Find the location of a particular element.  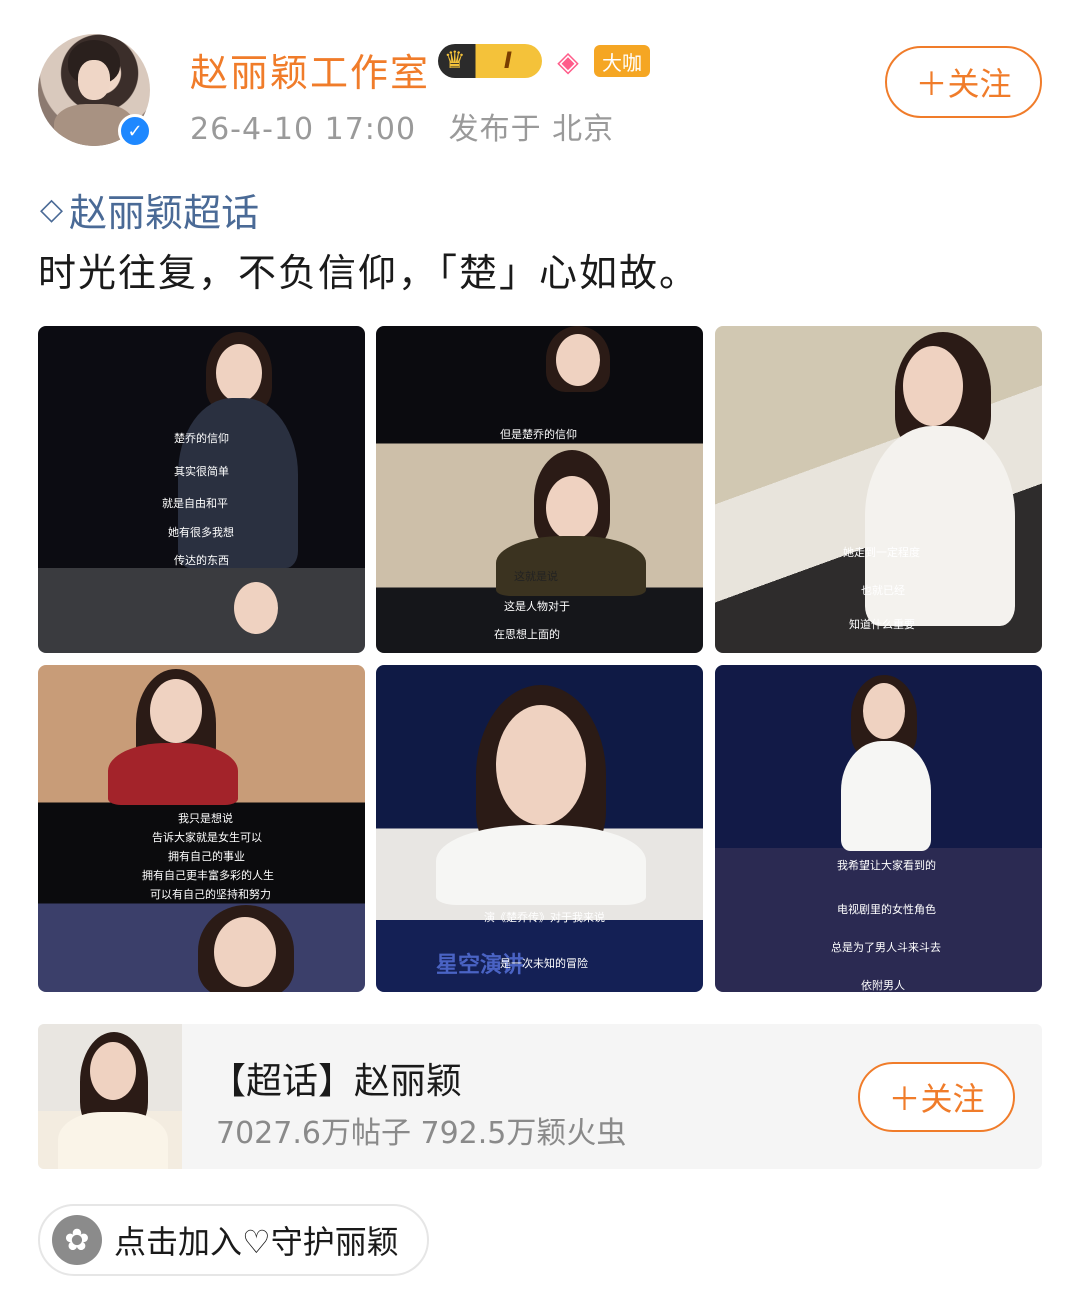

image-caption: 楚乔的信仰 is located at coordinates (201, 438).